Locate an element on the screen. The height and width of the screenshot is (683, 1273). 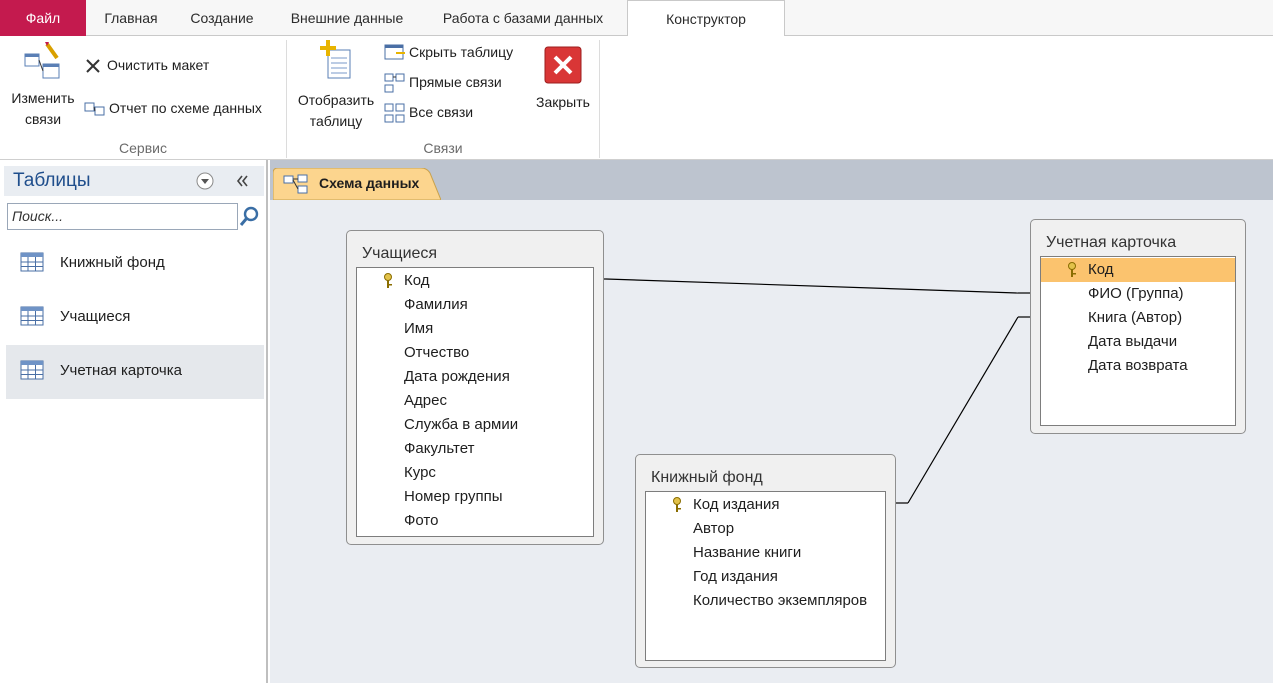
field-row: Дата выдачи is located at coordinates (1138, 342).